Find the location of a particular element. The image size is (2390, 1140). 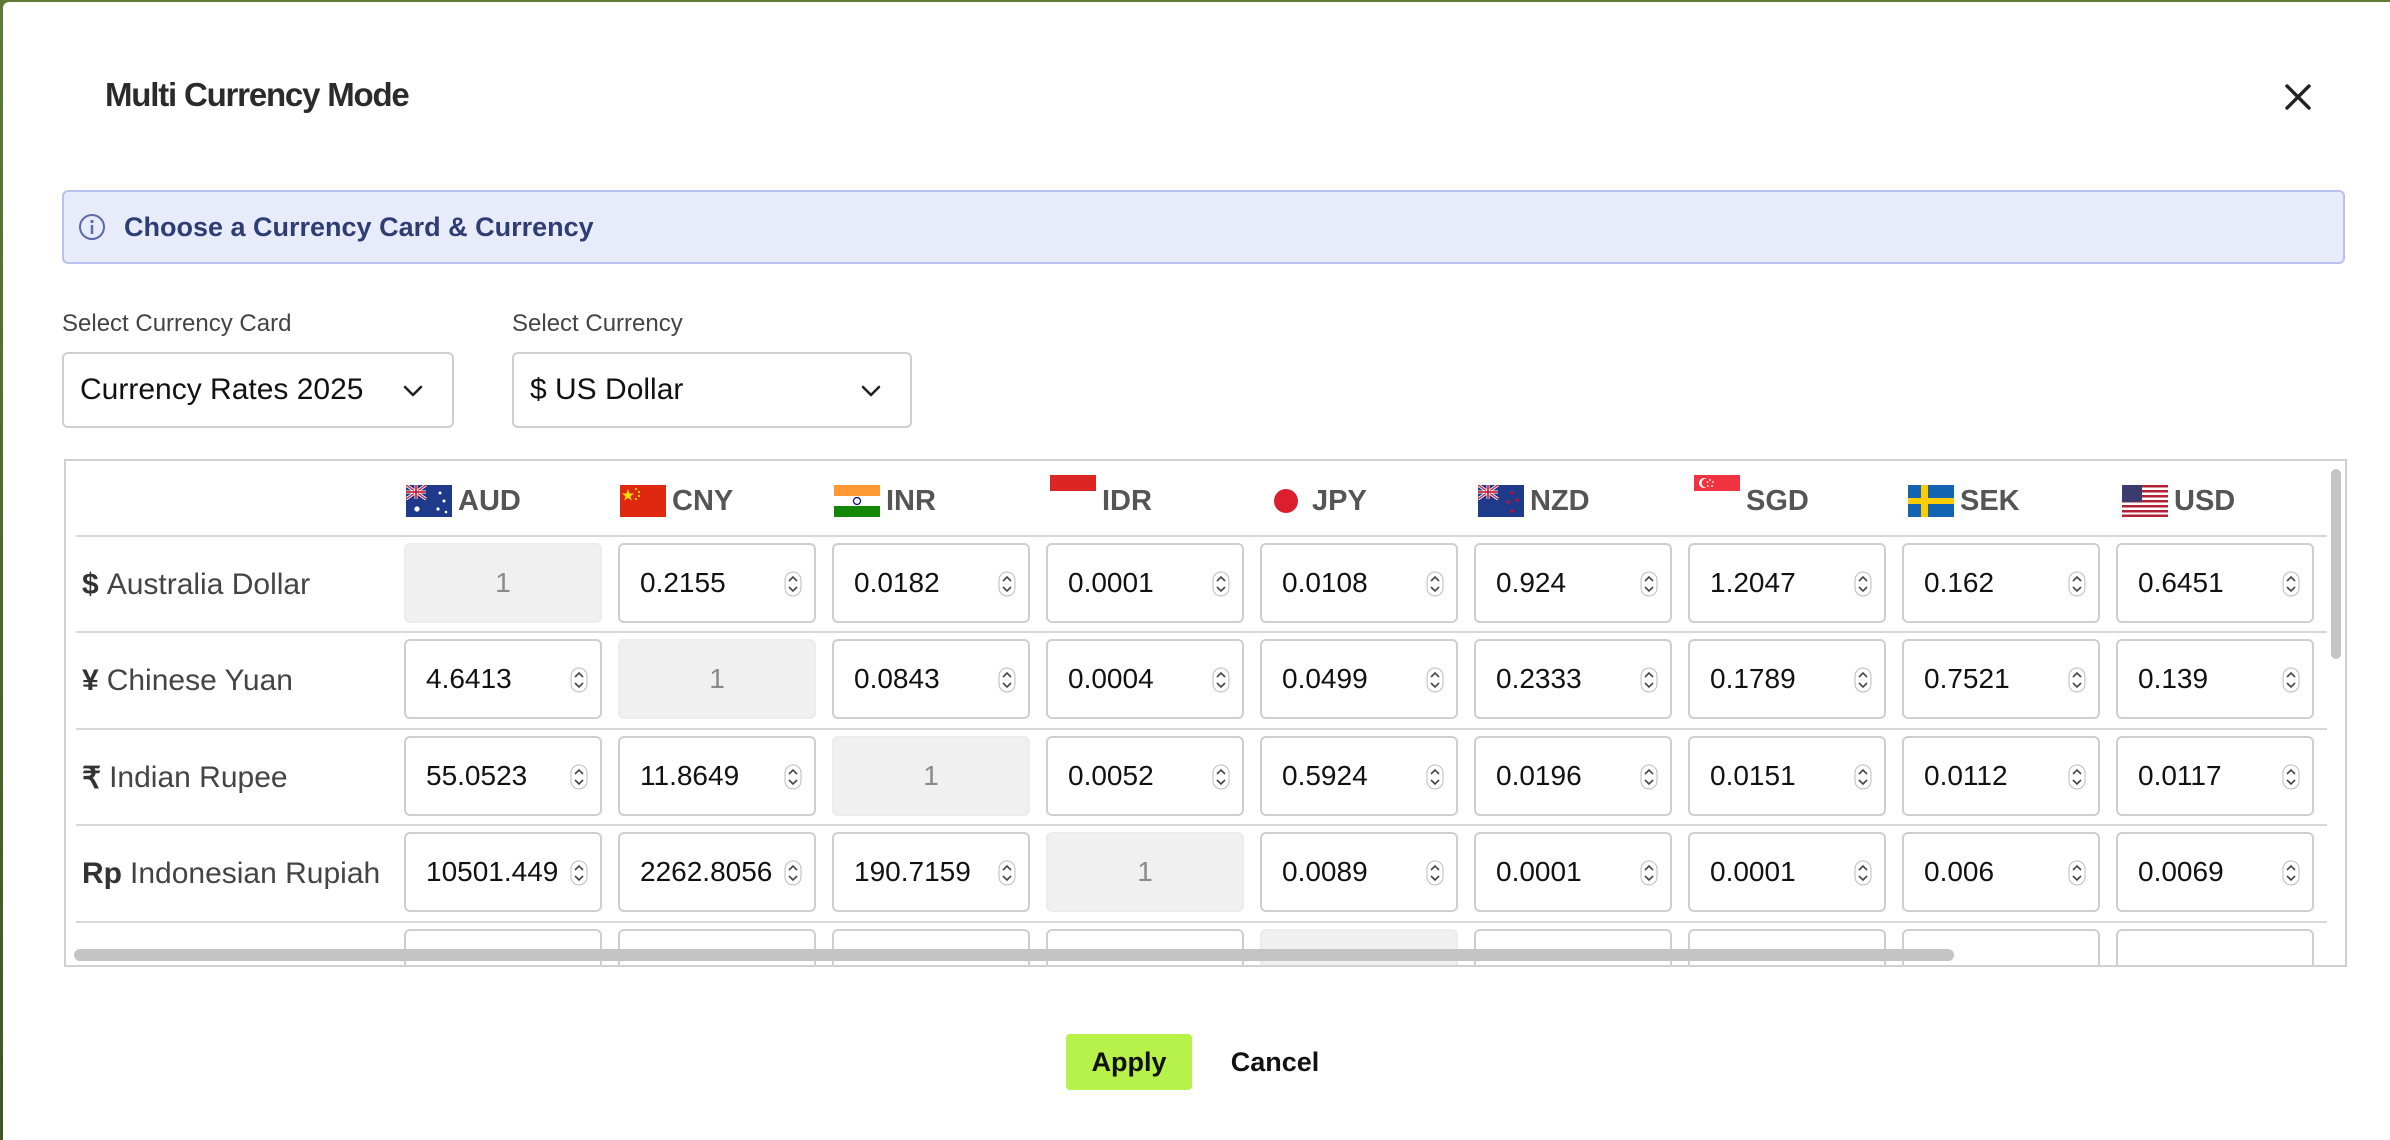

close-button is located at coordinates (2298, 97).